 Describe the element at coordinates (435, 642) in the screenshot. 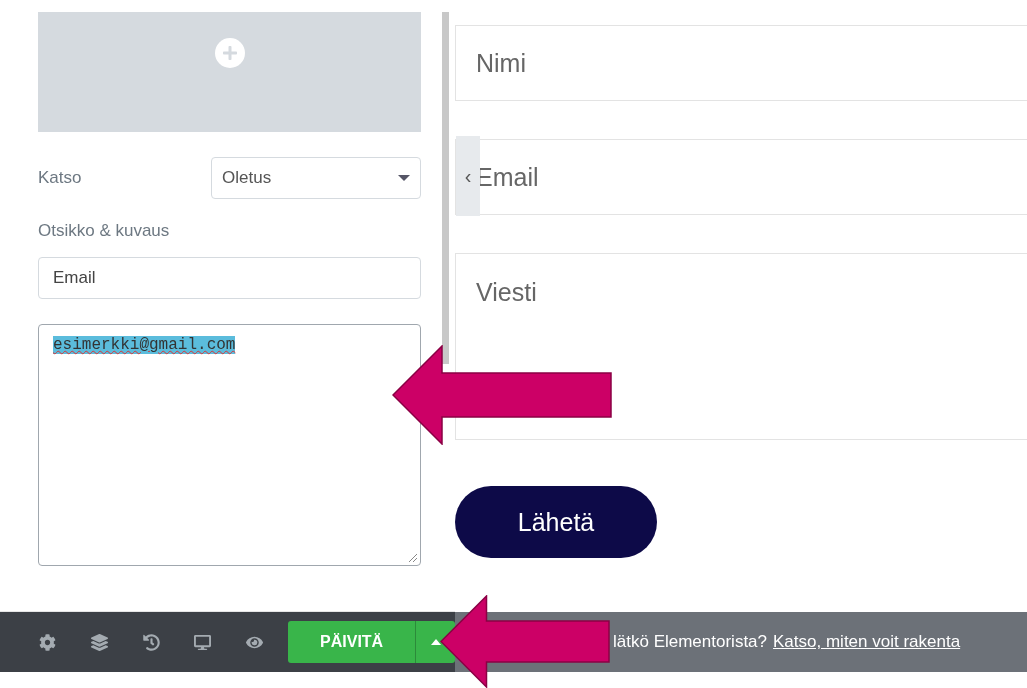

I see `caret-up-icon` at that location.